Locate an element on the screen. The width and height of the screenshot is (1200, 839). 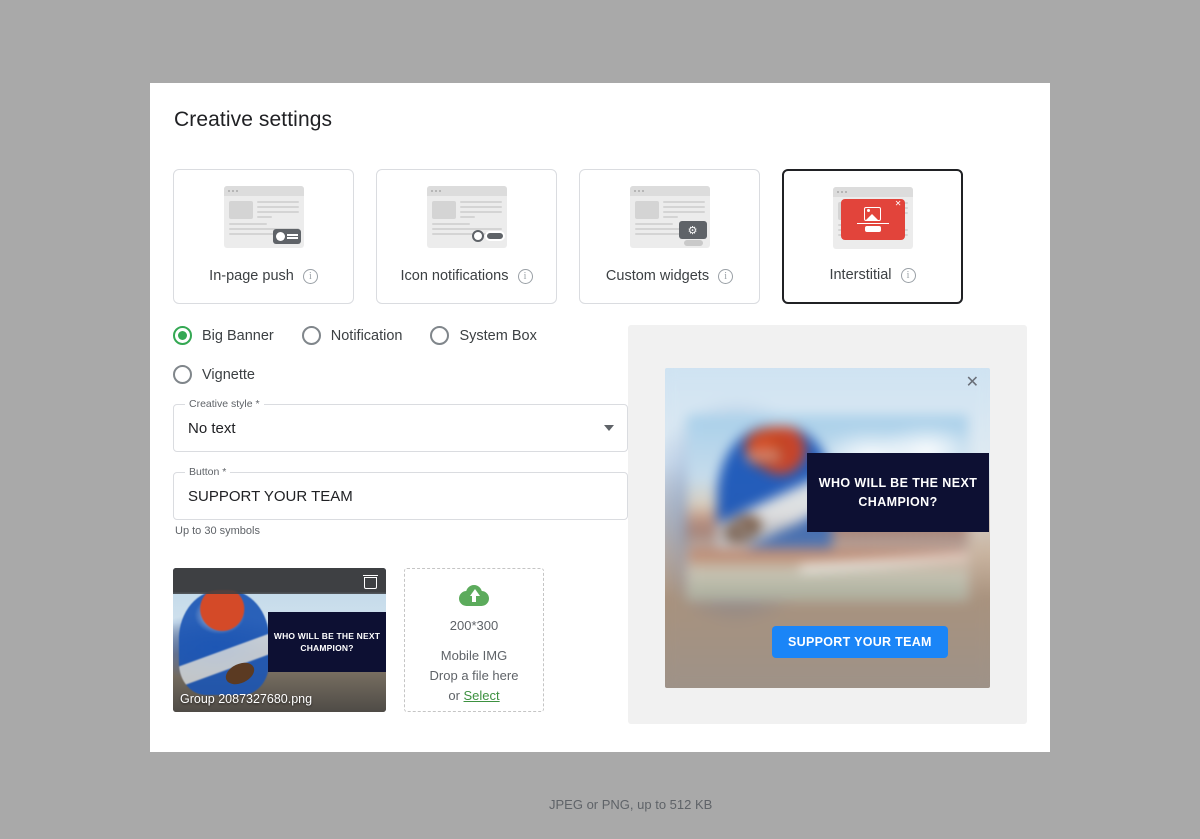
creative-style-legend: Creative style * is located at coordinates (224, 404).